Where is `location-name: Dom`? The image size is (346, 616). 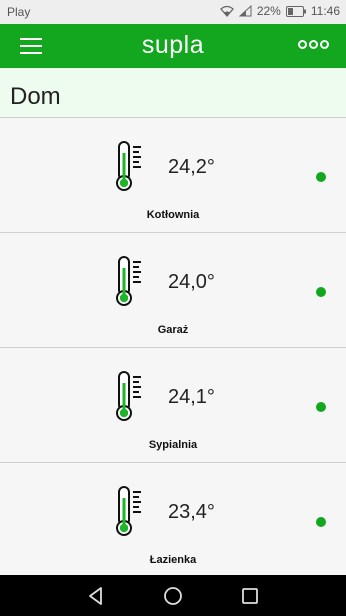
location-name: Dom is located at coordinates (35, 96).